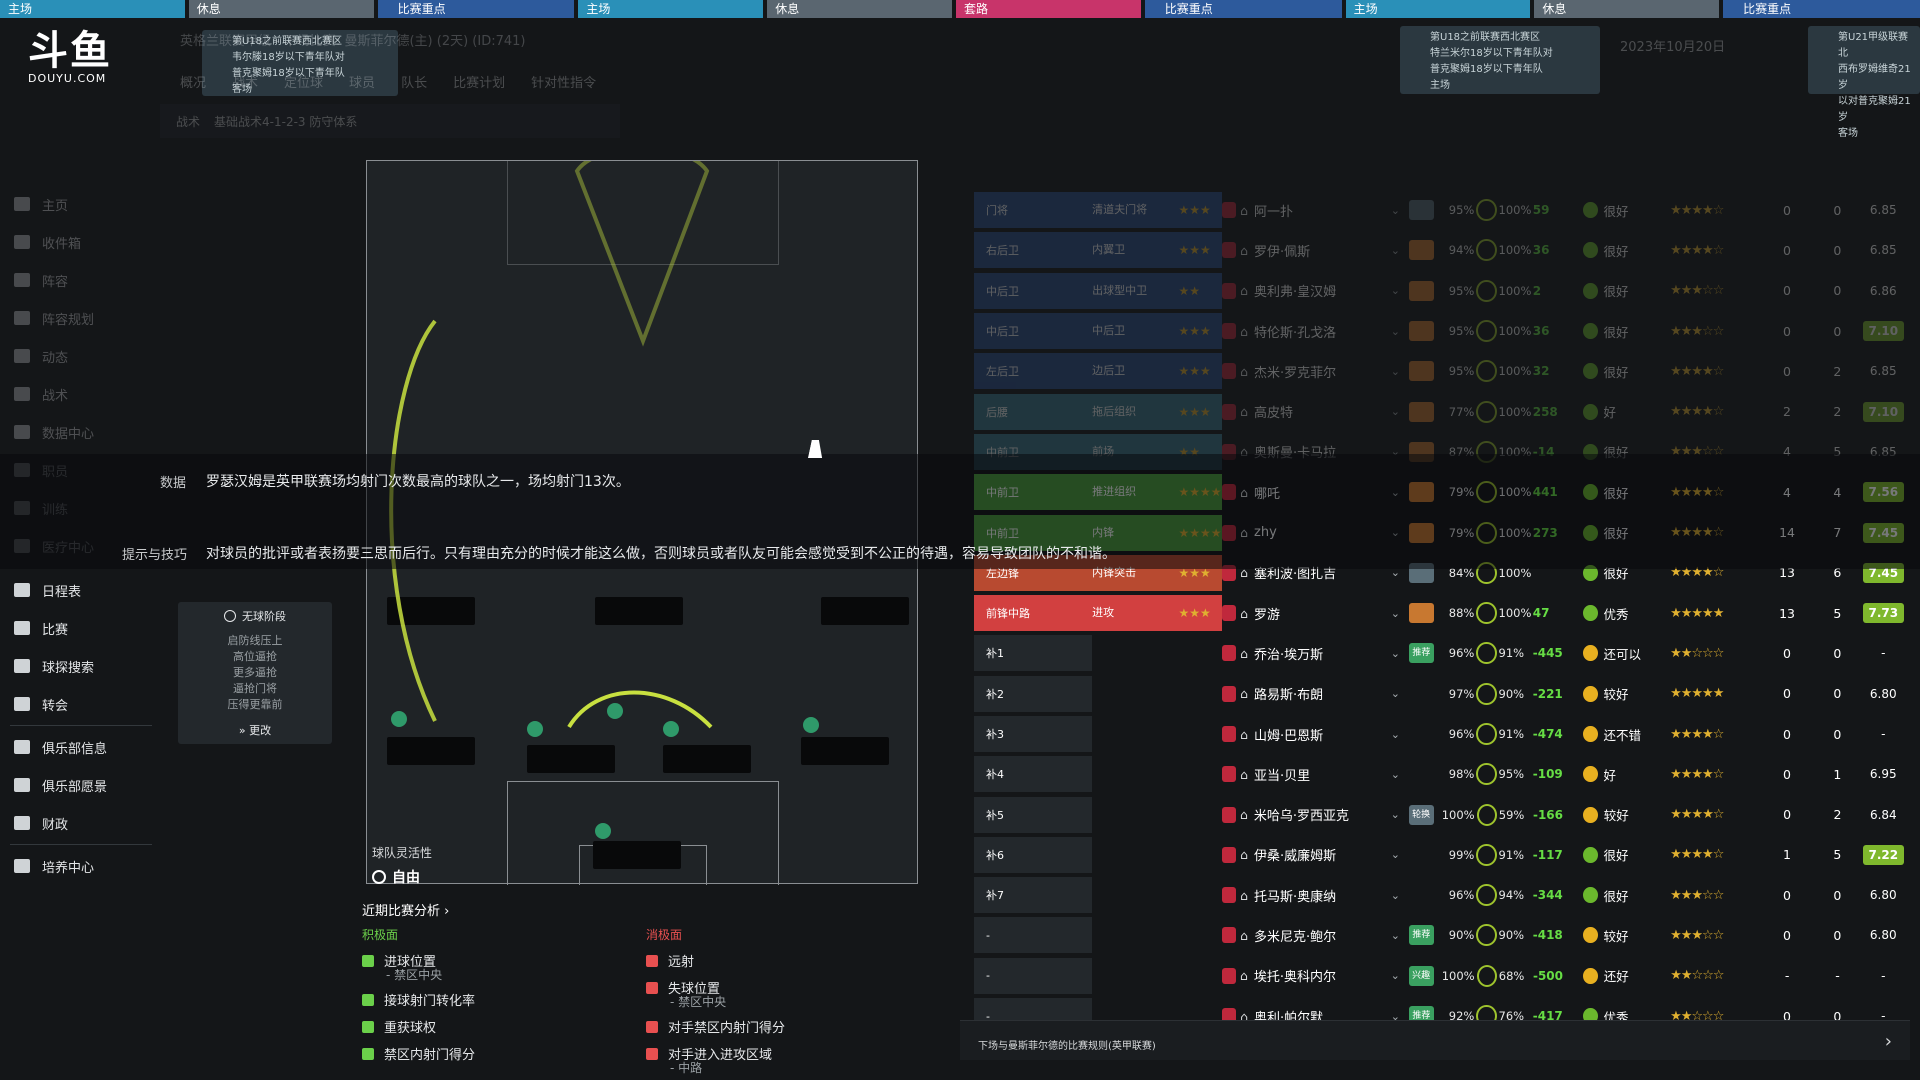 The height and width of the screenshot is (1080, 1920). I want to click on player-row: - ⌂ 埃托·奥科内尔 ⌄ 兴趣 100% 68% -500 还好 ★★☆☆☆ - - -, so click(1439, 976).